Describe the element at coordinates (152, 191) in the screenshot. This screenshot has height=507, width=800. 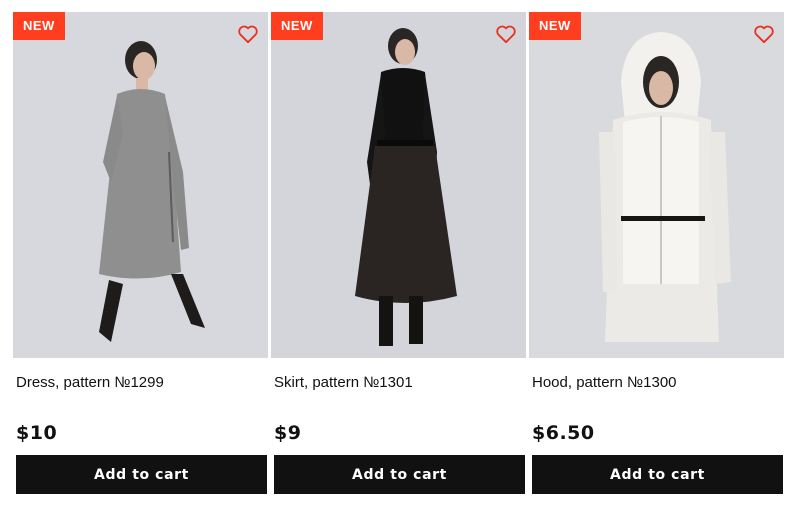
I see `model-in-grey-dress-figure` at that location.